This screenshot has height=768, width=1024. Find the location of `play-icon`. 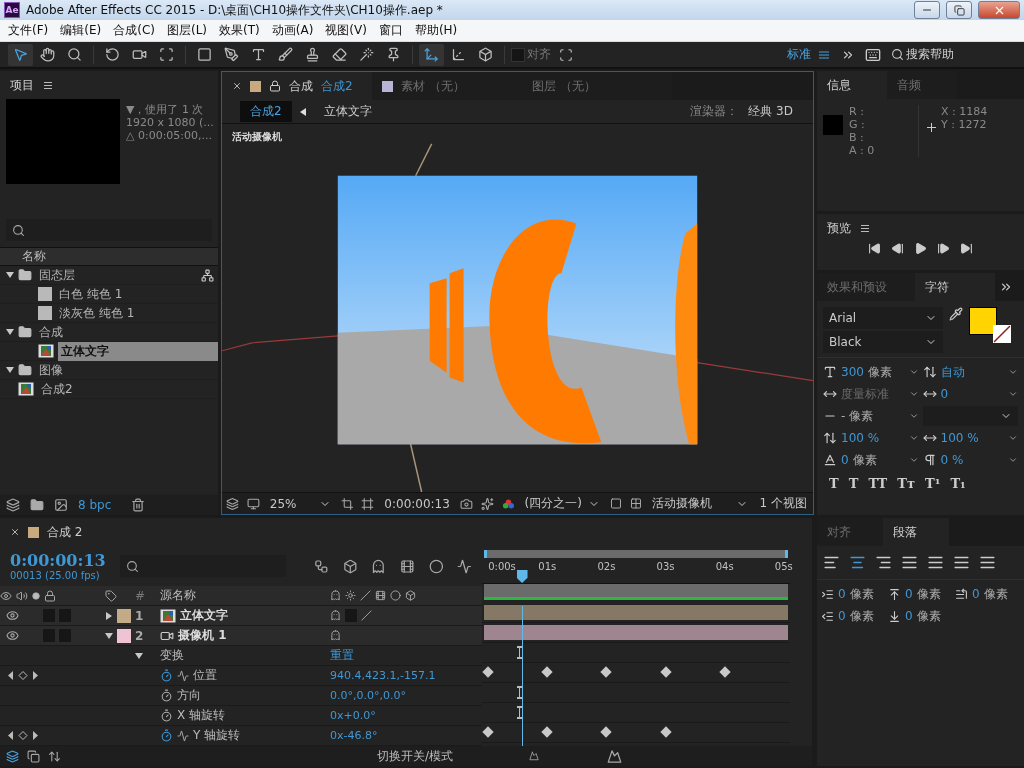

play-icon is located at coordinates (920, 248).